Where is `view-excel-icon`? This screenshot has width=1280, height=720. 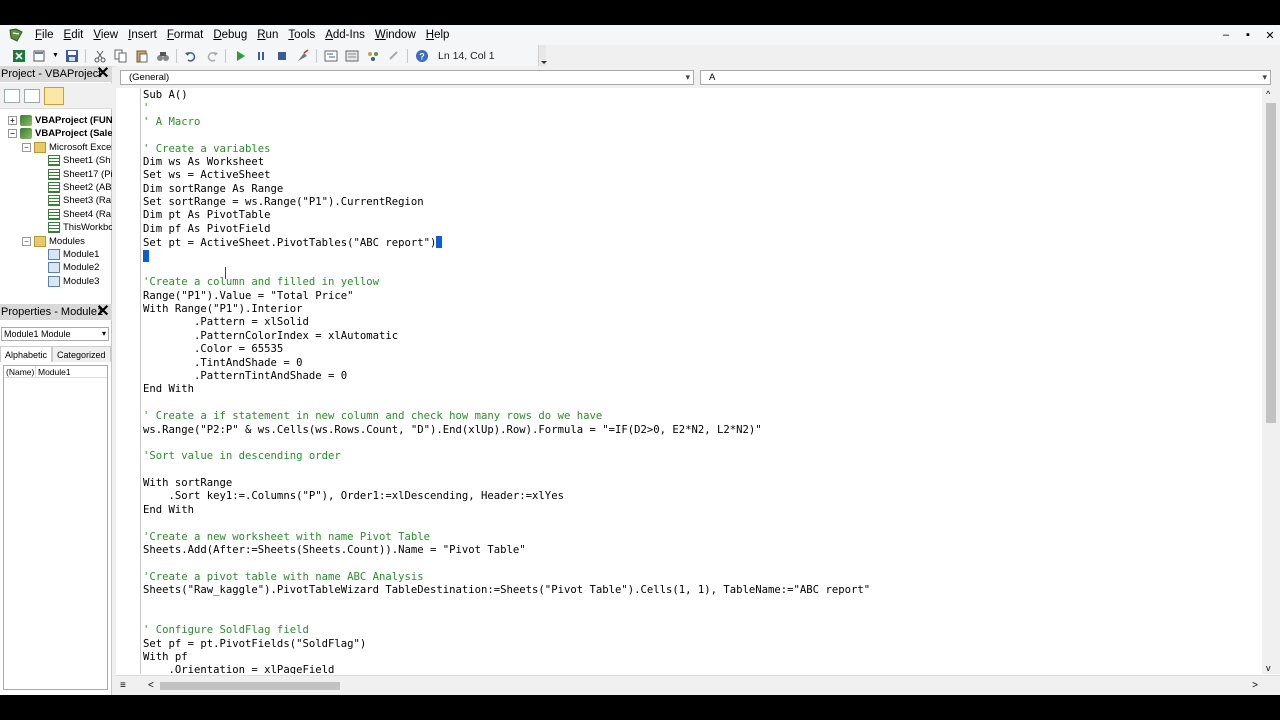
view-excel-icon is located at coordinates (19, 56).